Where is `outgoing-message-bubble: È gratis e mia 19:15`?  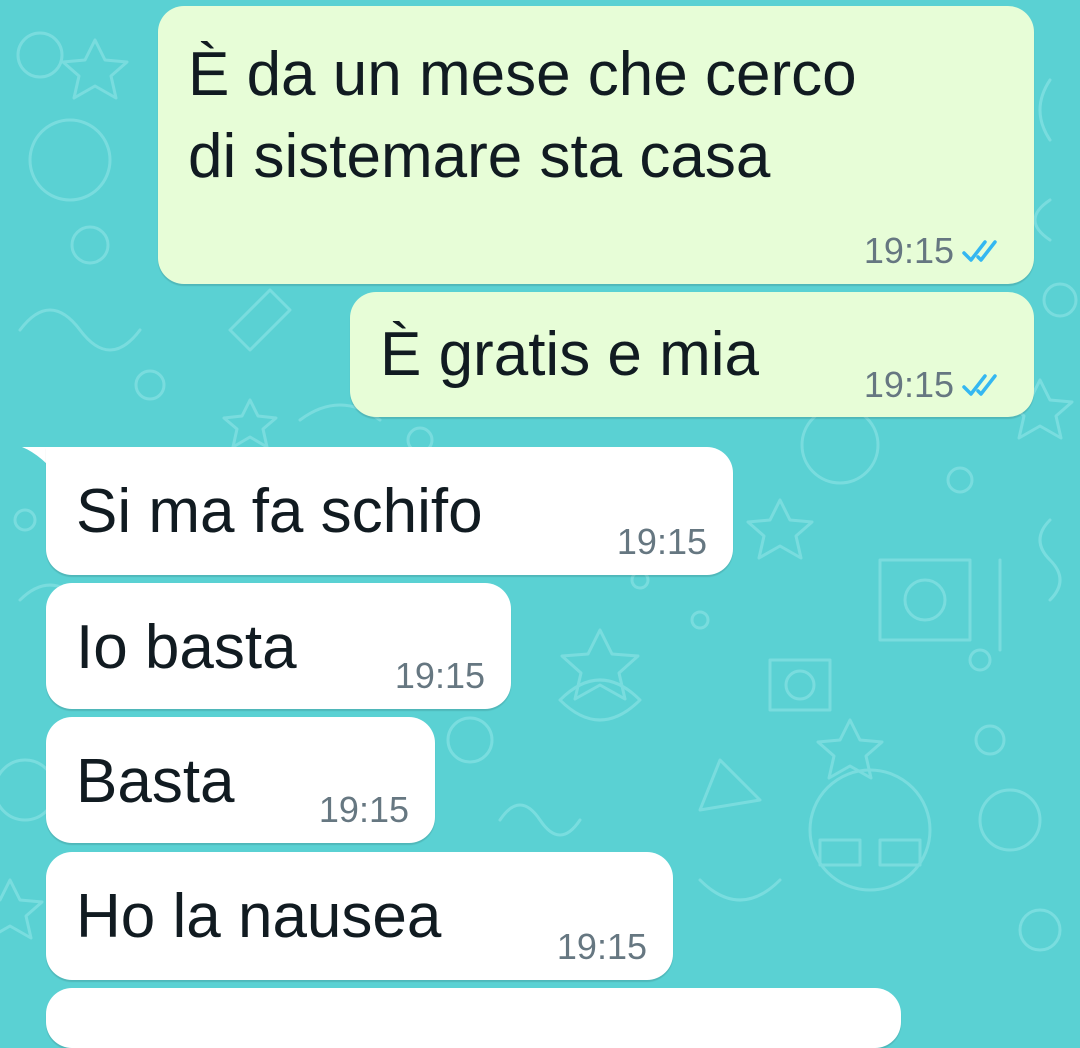 outgoing-message-bubble: È gratis e mia 19:15 is located at coordinates (692, 354).